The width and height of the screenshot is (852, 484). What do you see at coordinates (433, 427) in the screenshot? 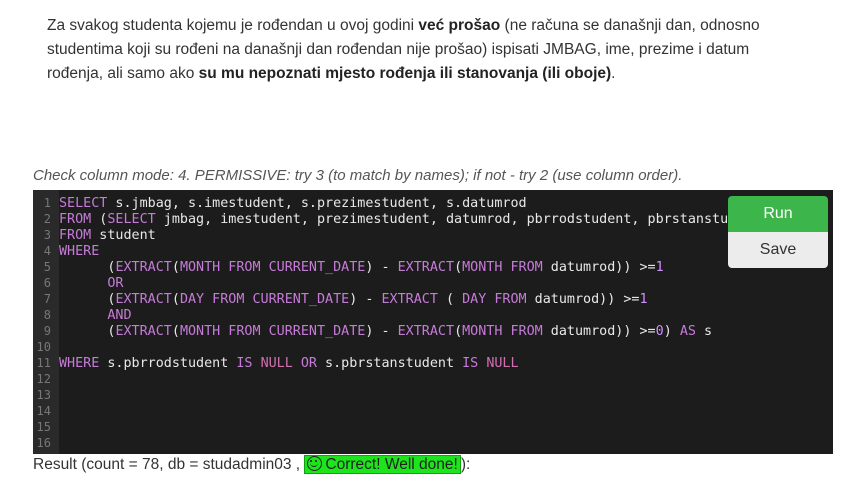
I see `code-line: 15` at bounding box center [433, 427].